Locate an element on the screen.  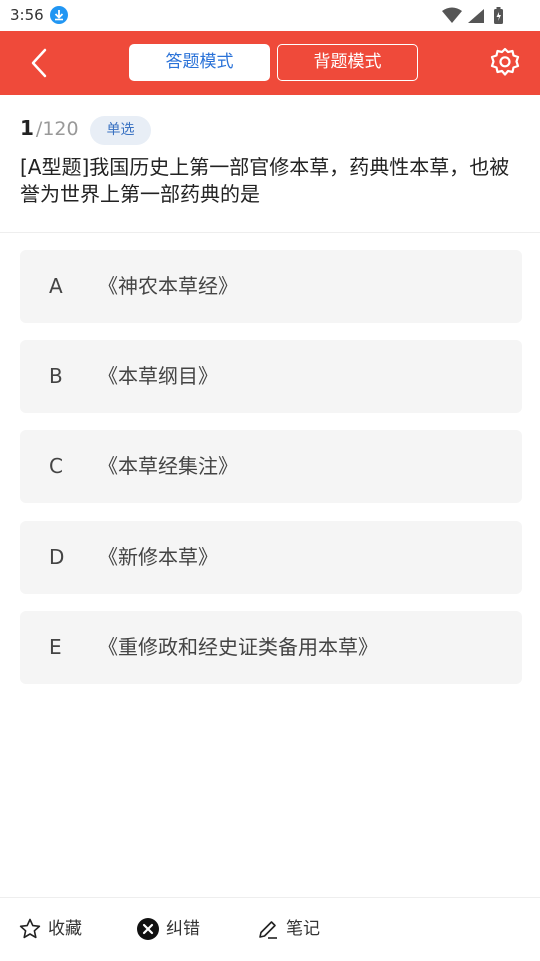
status-bar: 3:56 is located at coordinates (270, 15).